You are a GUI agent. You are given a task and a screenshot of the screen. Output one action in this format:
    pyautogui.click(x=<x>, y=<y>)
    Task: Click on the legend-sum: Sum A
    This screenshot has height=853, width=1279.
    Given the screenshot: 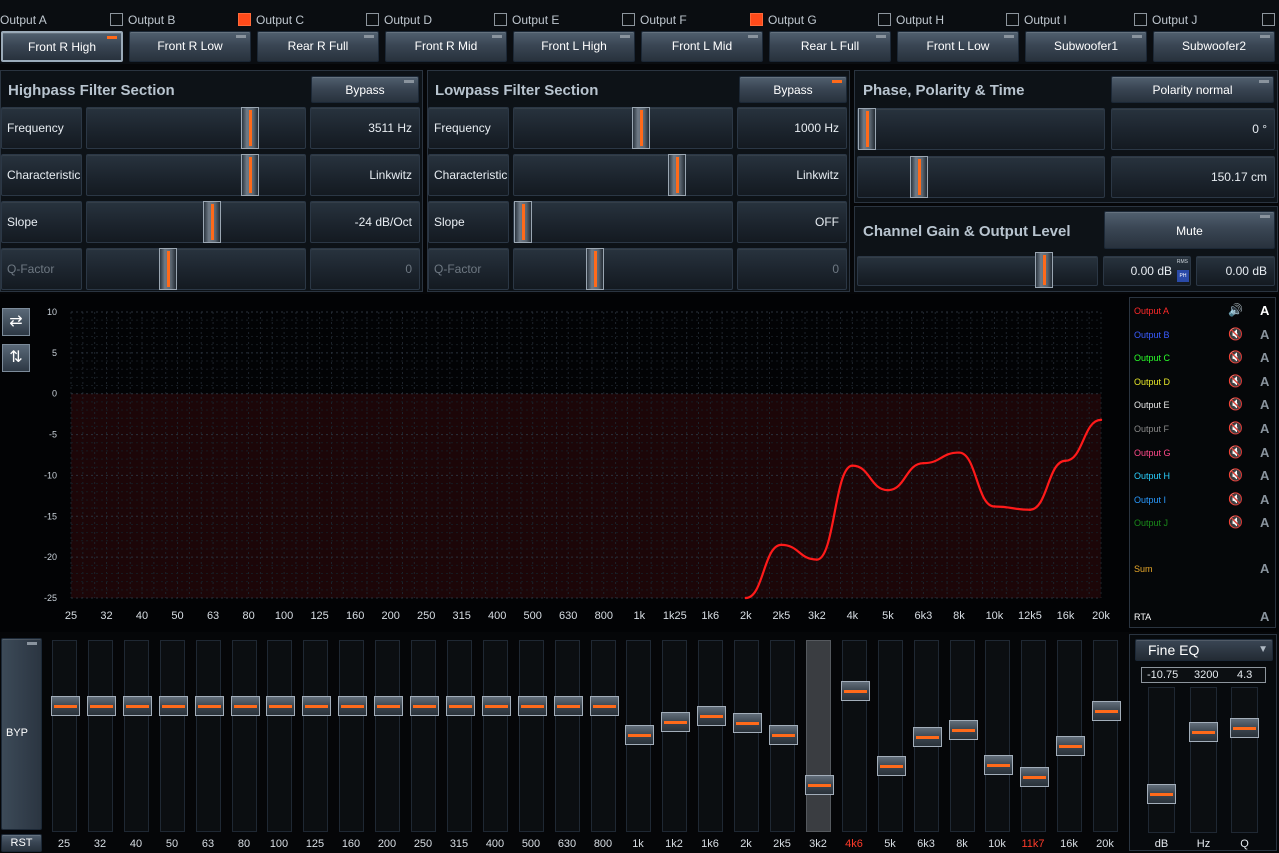 What is the action you would take?
    pyautogui.click(x=1201, y=568)
    